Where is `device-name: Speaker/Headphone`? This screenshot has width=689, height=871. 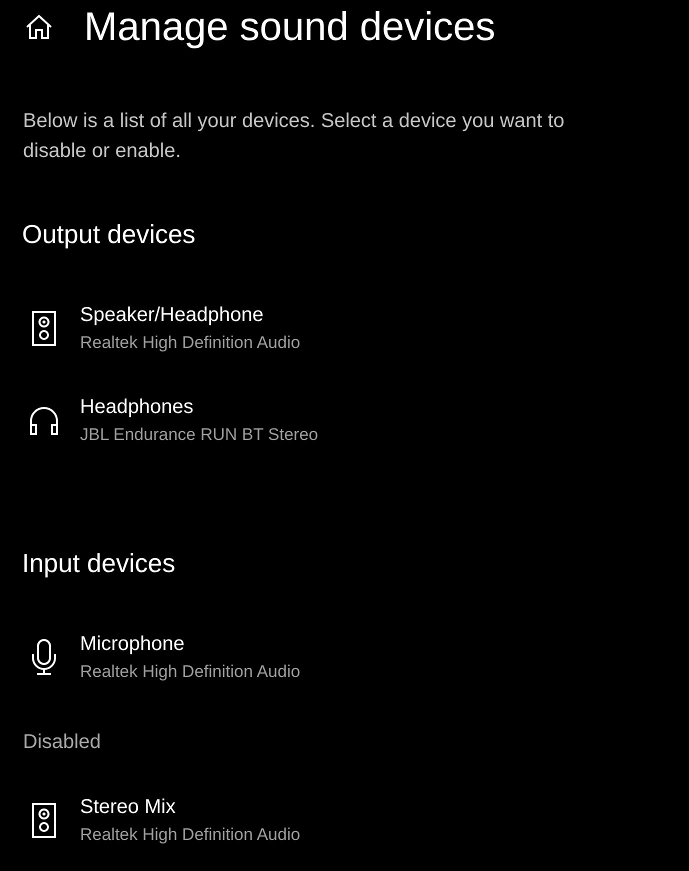 device-name: Speaker/Headphone is located at coordinates (172, 315).